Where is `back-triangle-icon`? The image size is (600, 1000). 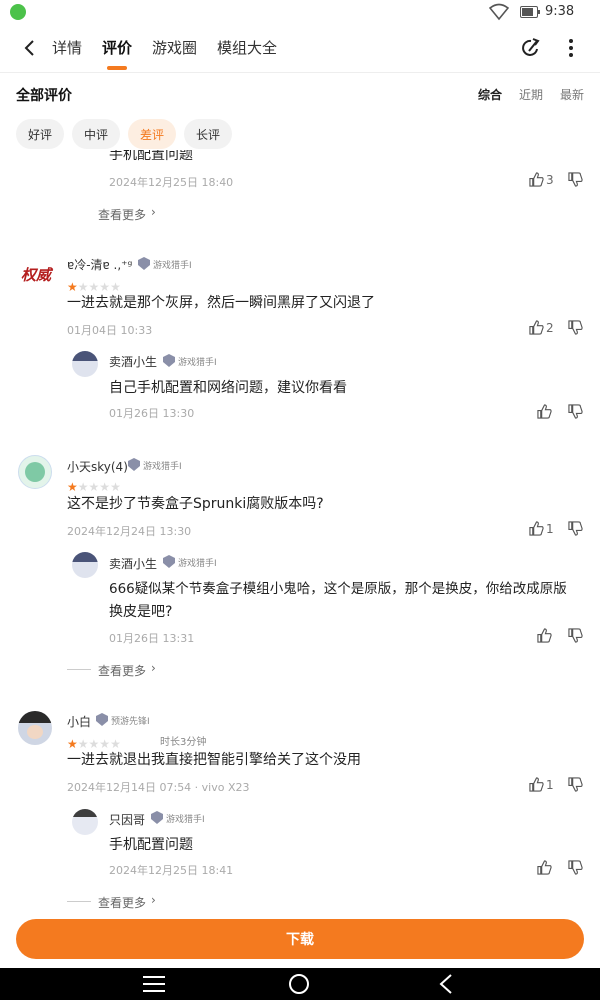
back-triangle-icon is located at coordinates (446, 984).